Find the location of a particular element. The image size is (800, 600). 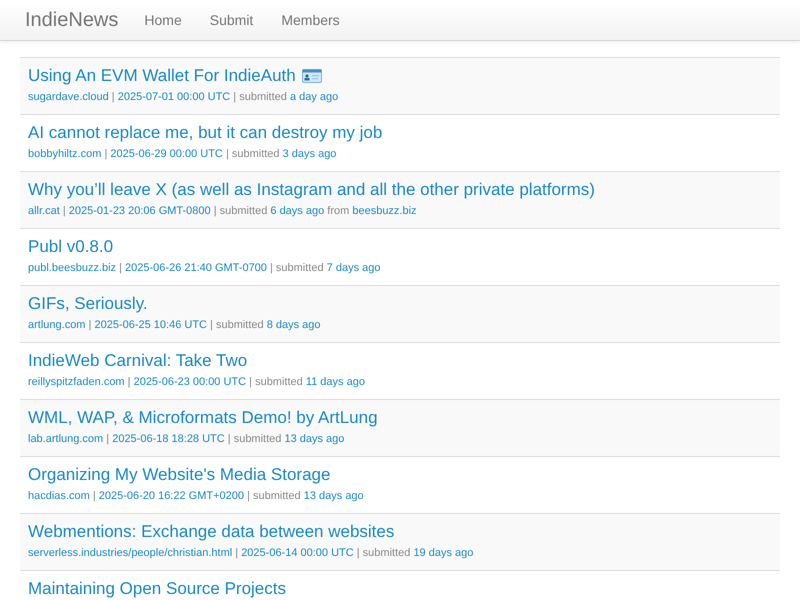

meta-link: 2025-06-26 21:40 GMT-0700 is located at coordinates (196, 268).